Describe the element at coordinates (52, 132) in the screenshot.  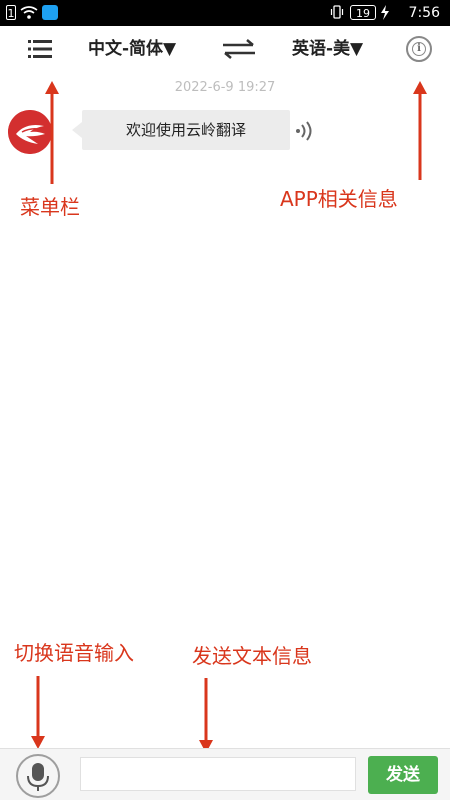
I see `annotation-arrow-menu` at that location.